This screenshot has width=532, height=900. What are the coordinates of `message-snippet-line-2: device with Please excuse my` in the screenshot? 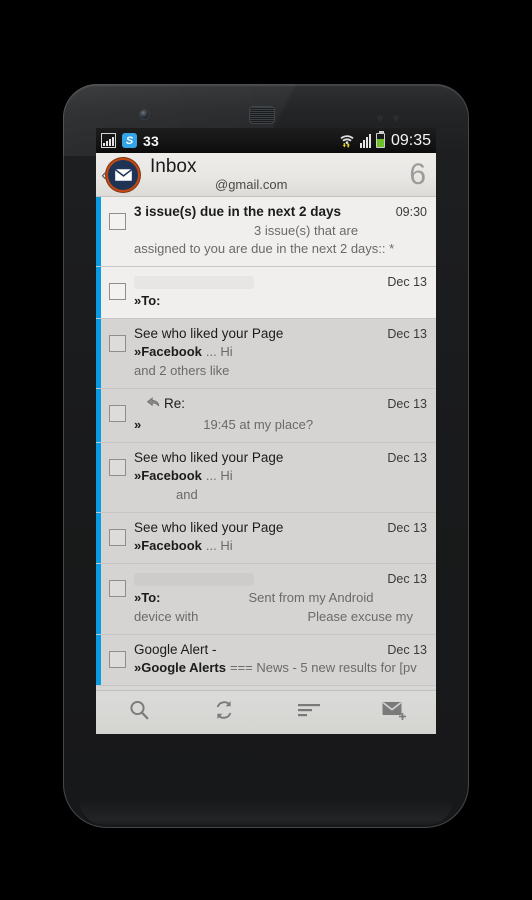 It's located at (280, 617).